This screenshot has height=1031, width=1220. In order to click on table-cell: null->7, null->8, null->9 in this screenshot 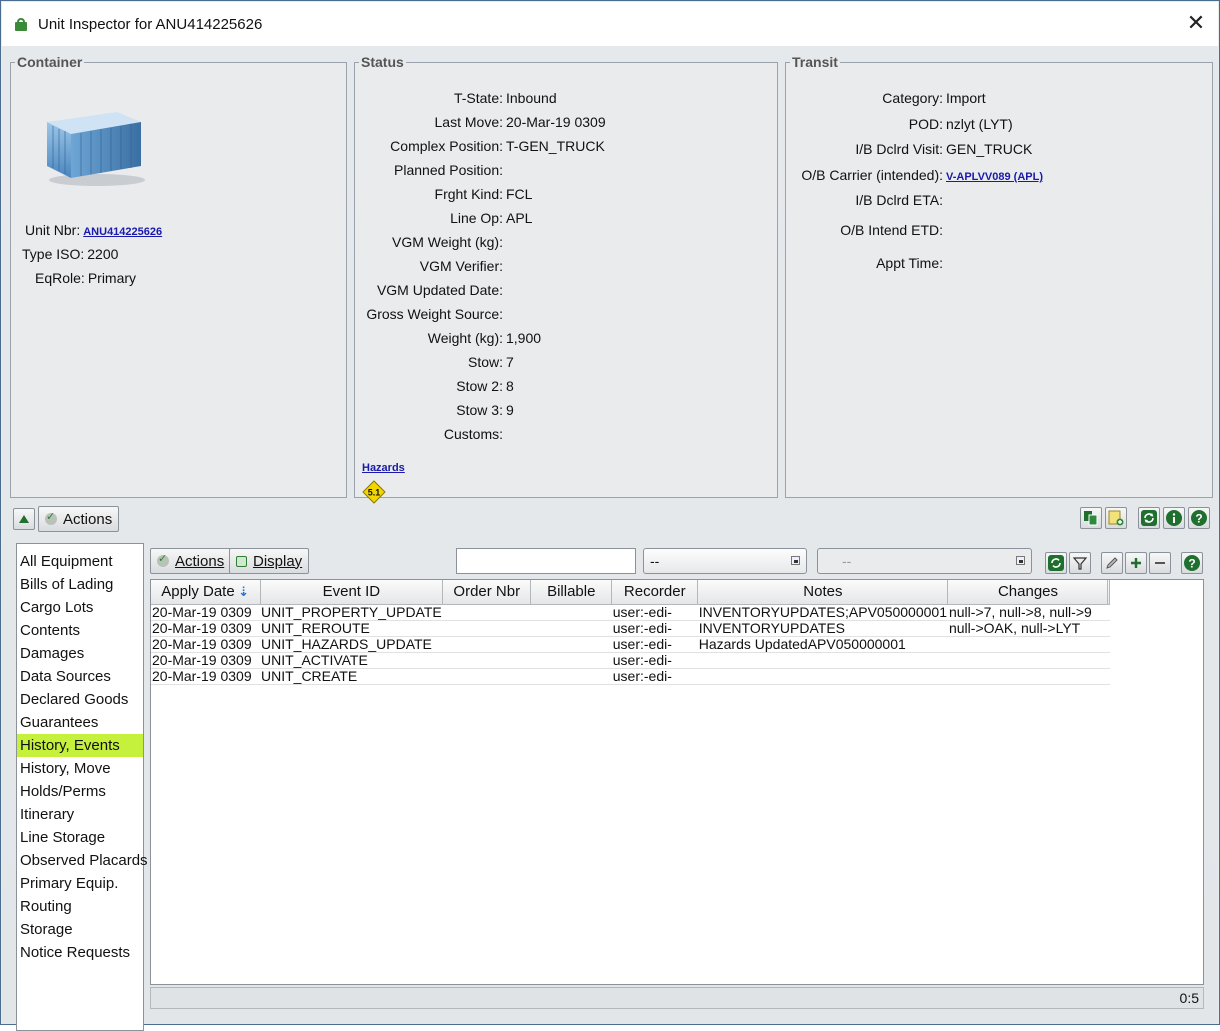, I will do `click(1027, 612)`.